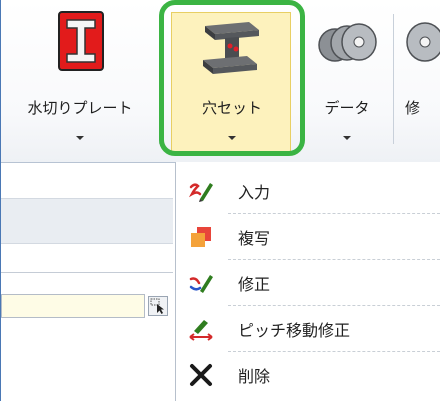  What do you see at coordinates (418, 80) in the screenshot?
I see `modify-button: 修` at bounding box center [418, 80].